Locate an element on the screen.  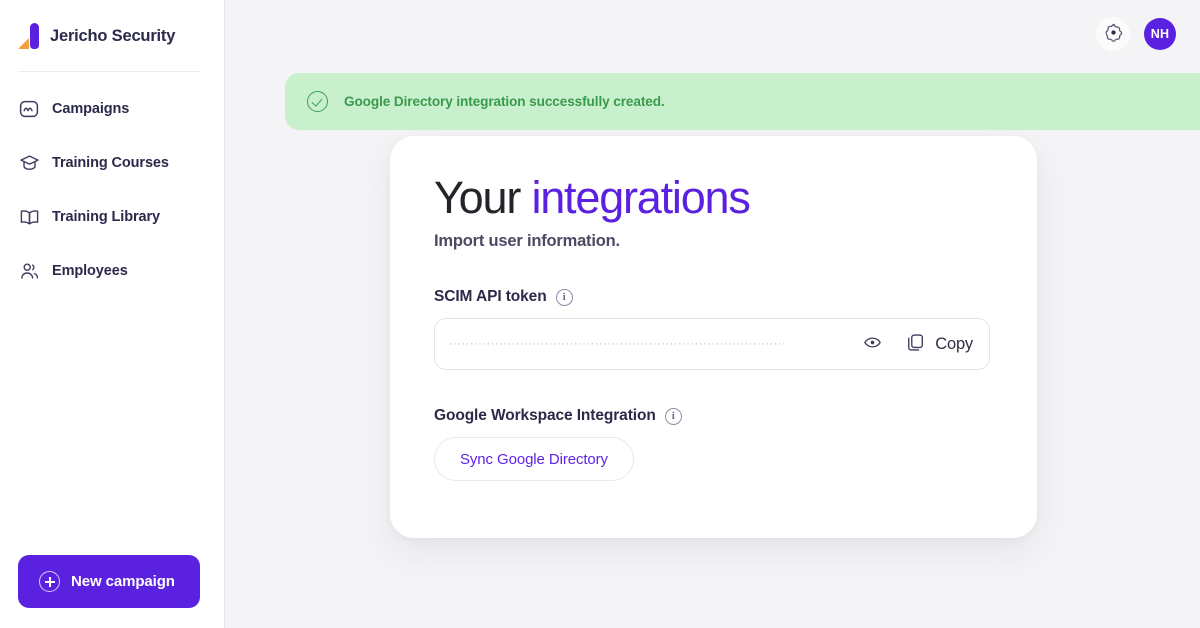
copy-label: Copy is located at coordinates (954, 343).